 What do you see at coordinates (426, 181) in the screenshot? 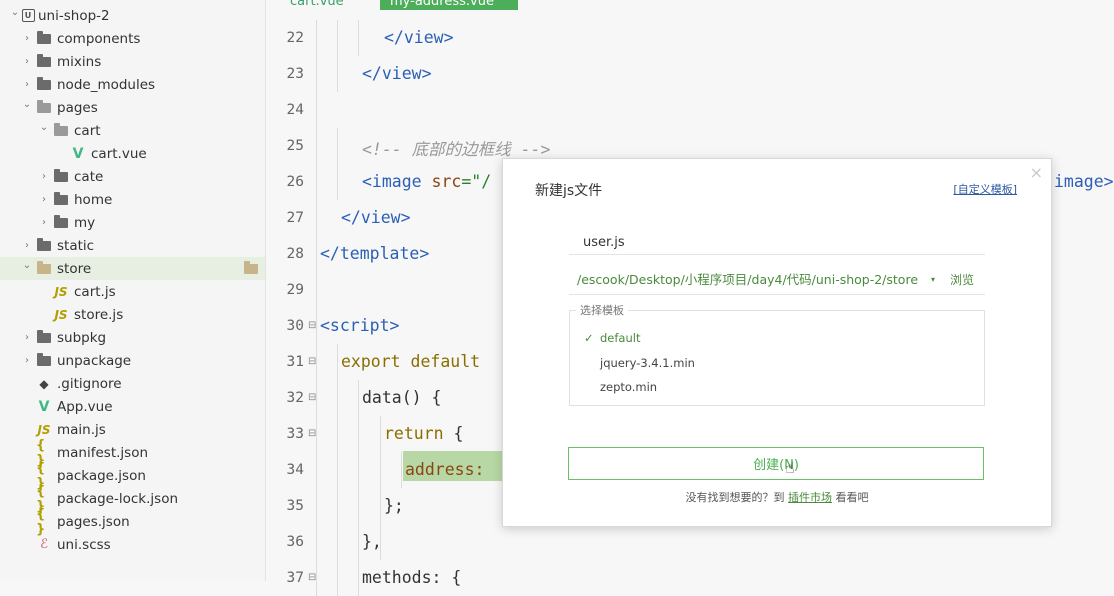
I see `code-line: <image src="/` at bounding box center [426, 181].